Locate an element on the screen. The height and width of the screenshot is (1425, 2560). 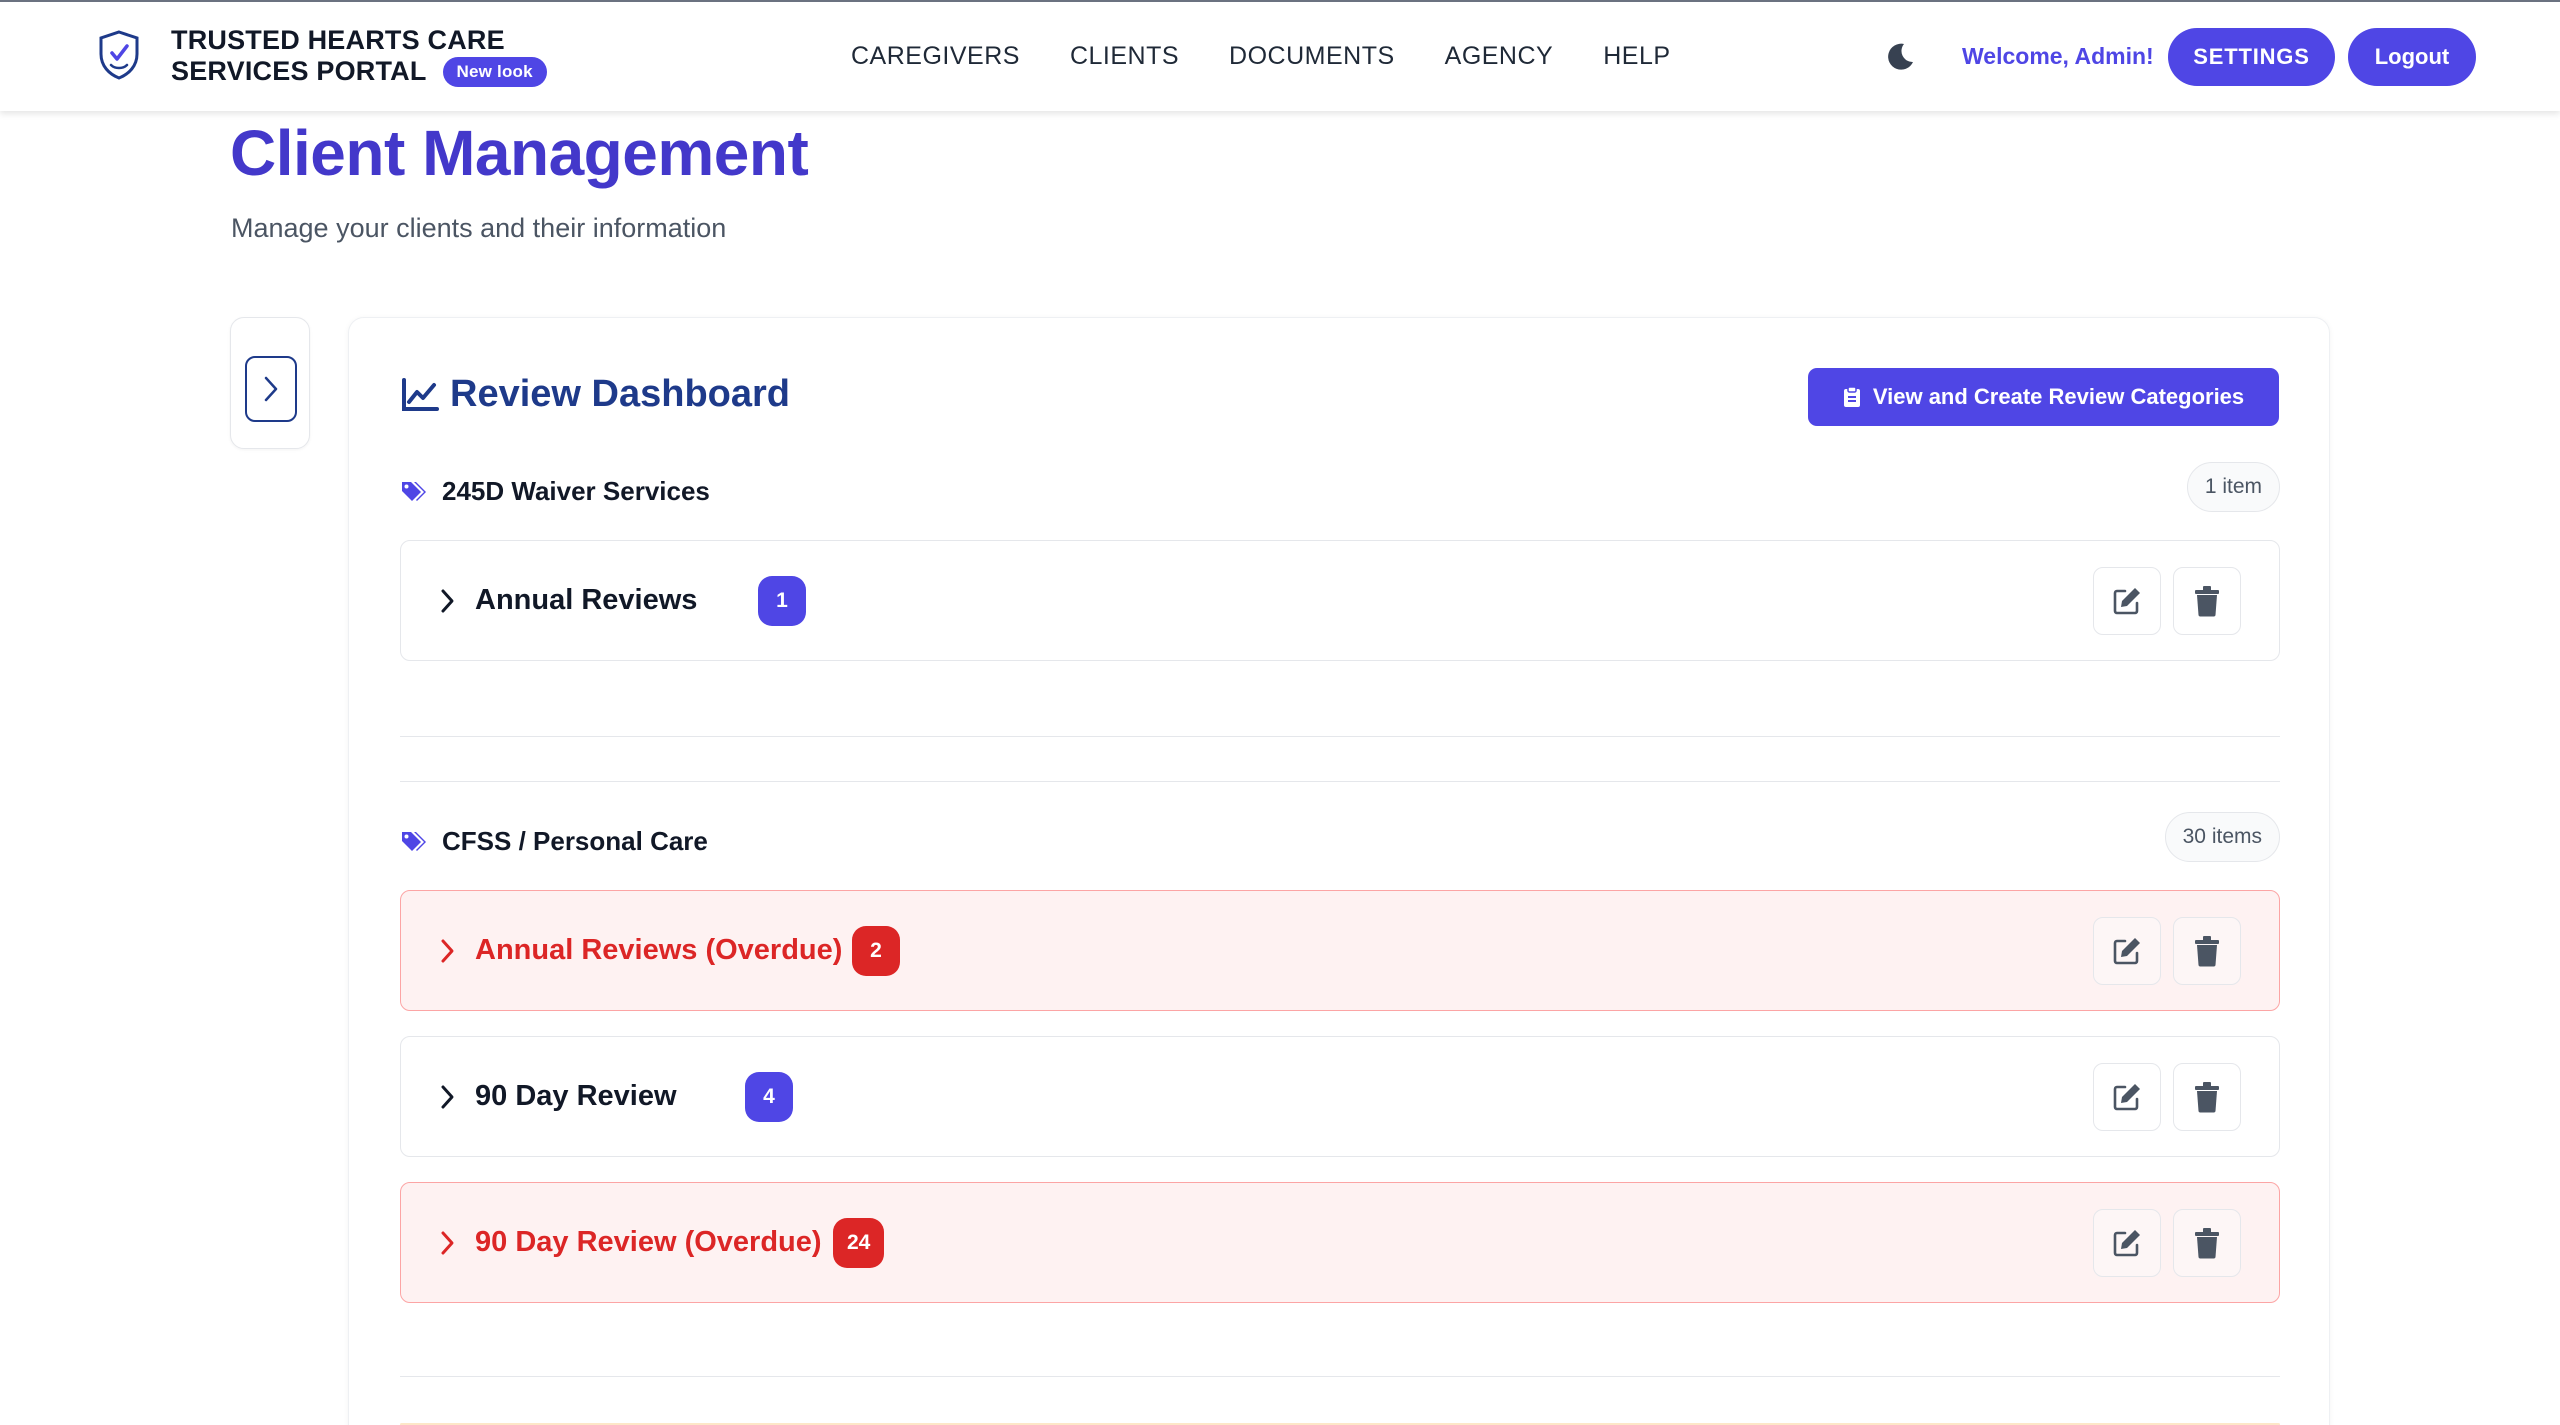
review-category-label: 90 Day Review is located at coordinates (576, 1096).